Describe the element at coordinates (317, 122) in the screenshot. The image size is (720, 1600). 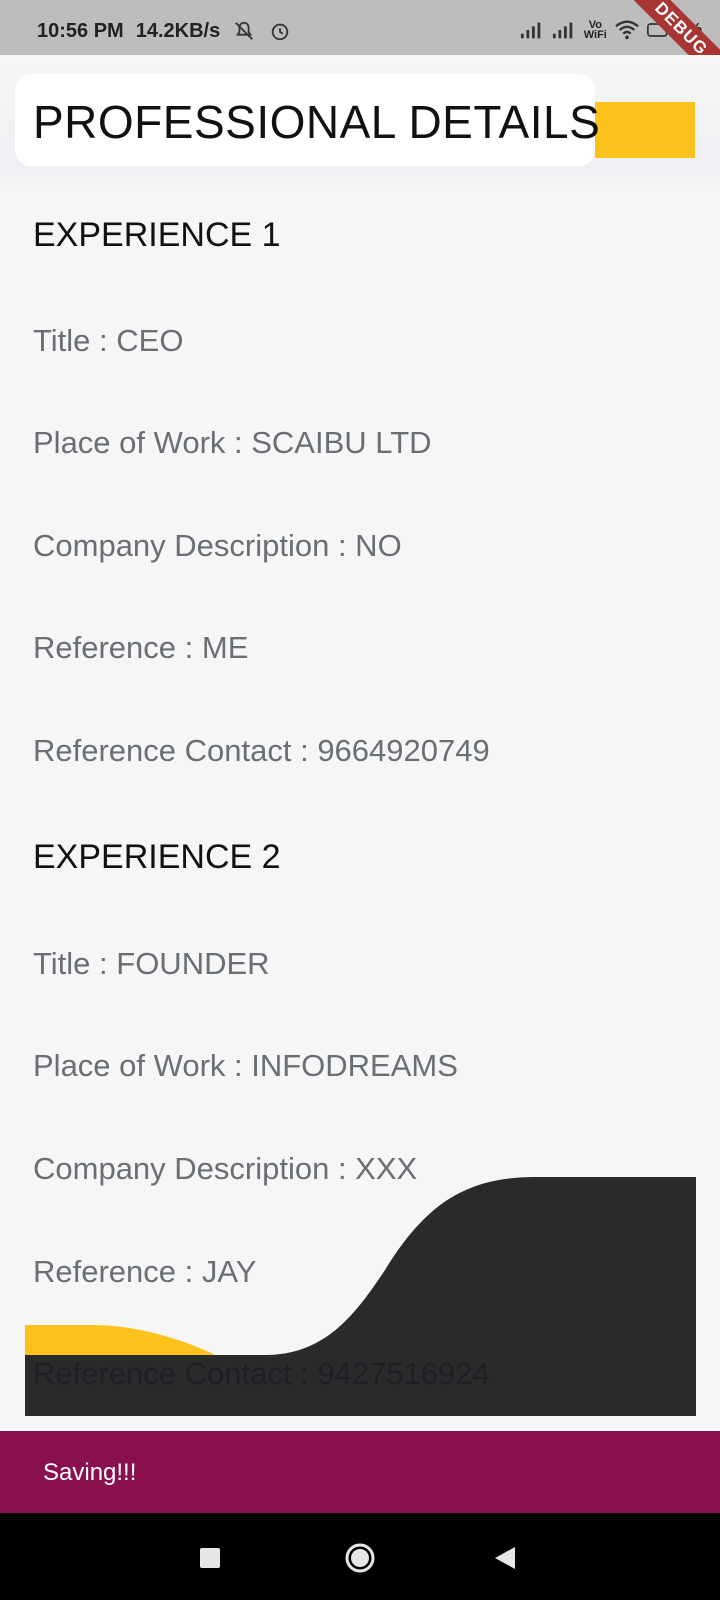
I see `page-title: PROFESSIONAL DETAILS` at that location.